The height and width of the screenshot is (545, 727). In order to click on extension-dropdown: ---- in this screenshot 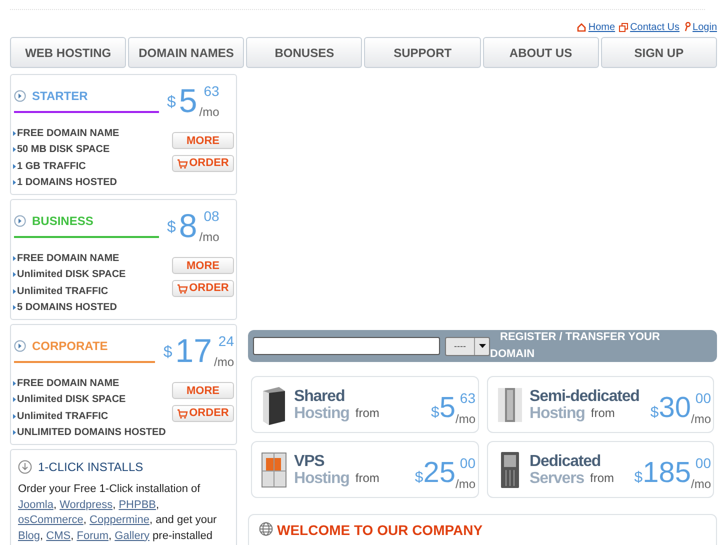, I will do `click(467, 346)`.